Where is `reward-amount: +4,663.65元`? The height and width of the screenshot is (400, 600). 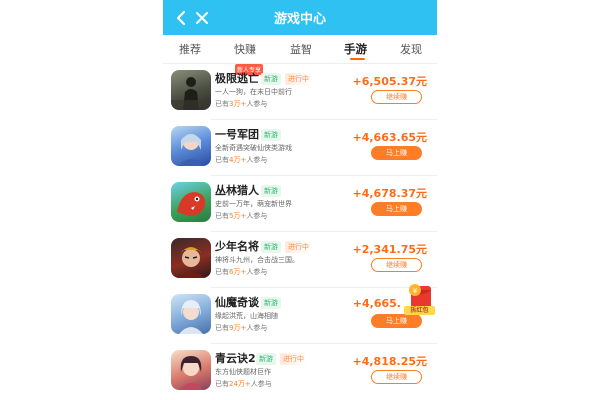
reward-amount: +4,663.65元 is located at coordinates (390, 137).